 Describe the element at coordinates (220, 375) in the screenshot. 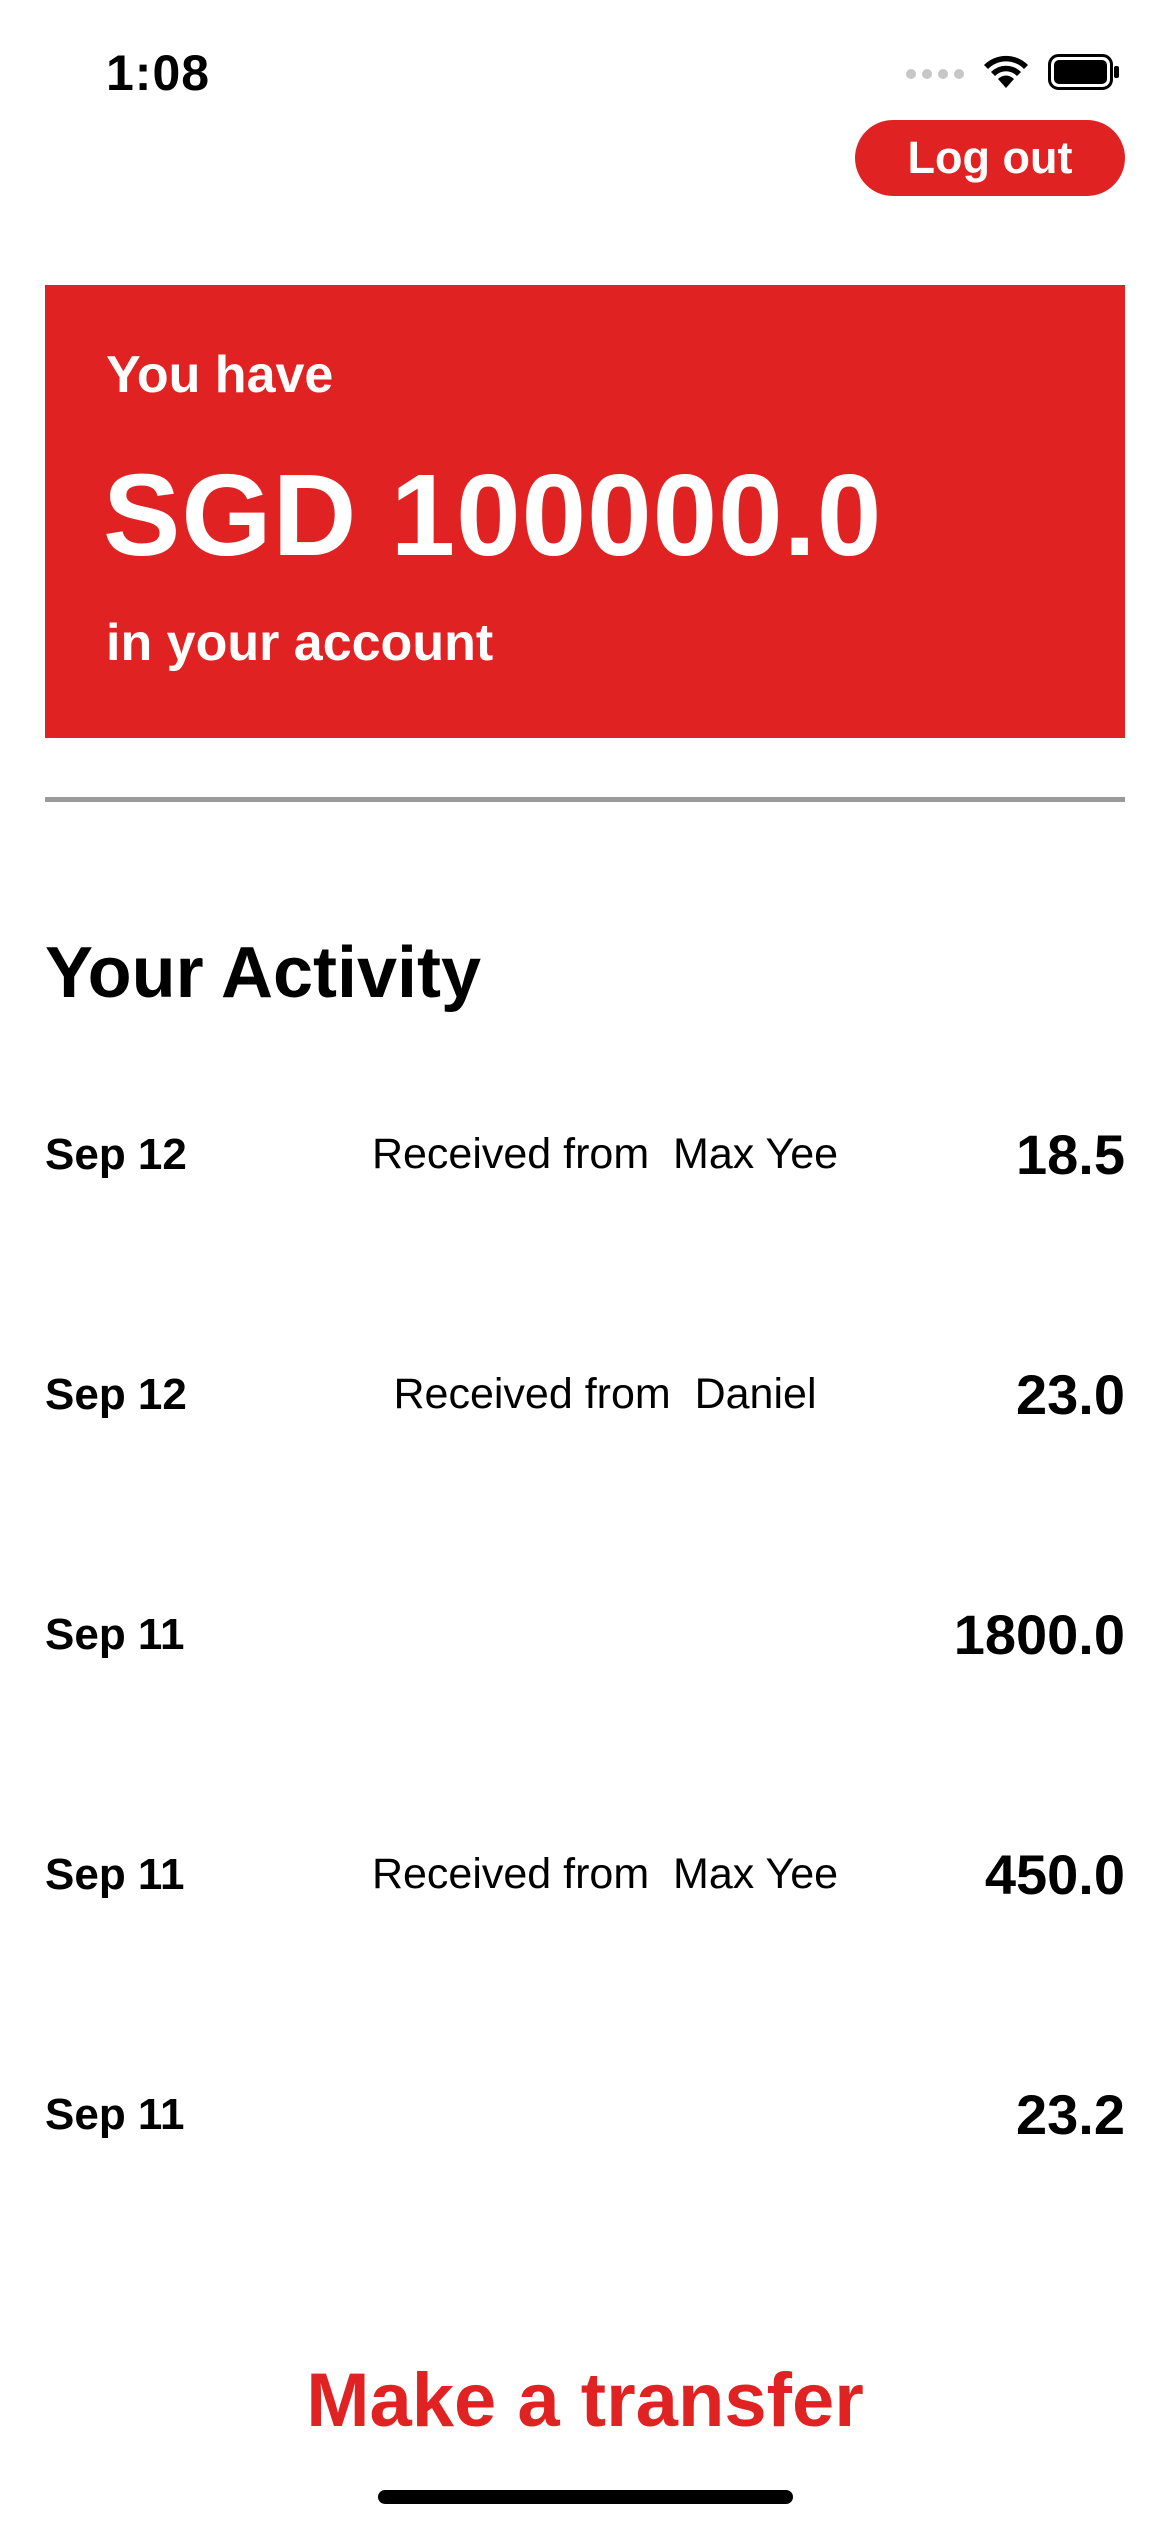

I see `balance-prefix-text: You have` at that location.